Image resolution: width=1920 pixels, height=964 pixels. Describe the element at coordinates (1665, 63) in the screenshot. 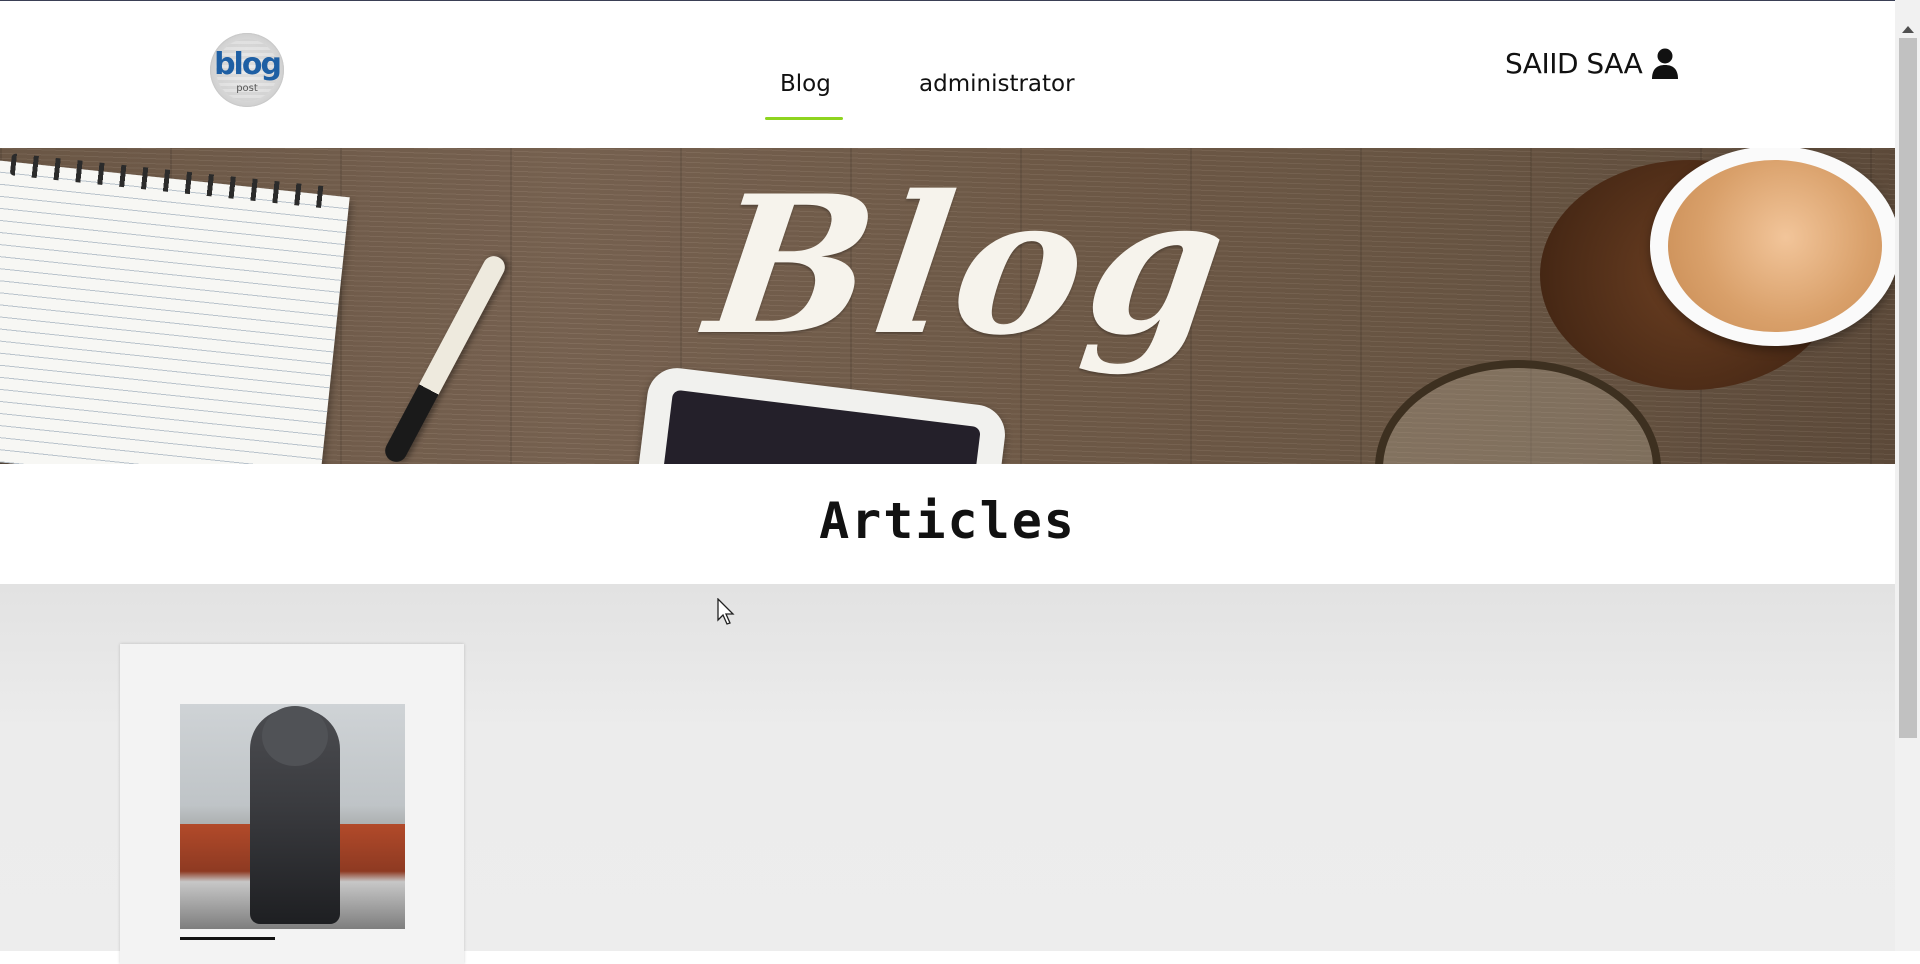

I see `user-icon` at that location.